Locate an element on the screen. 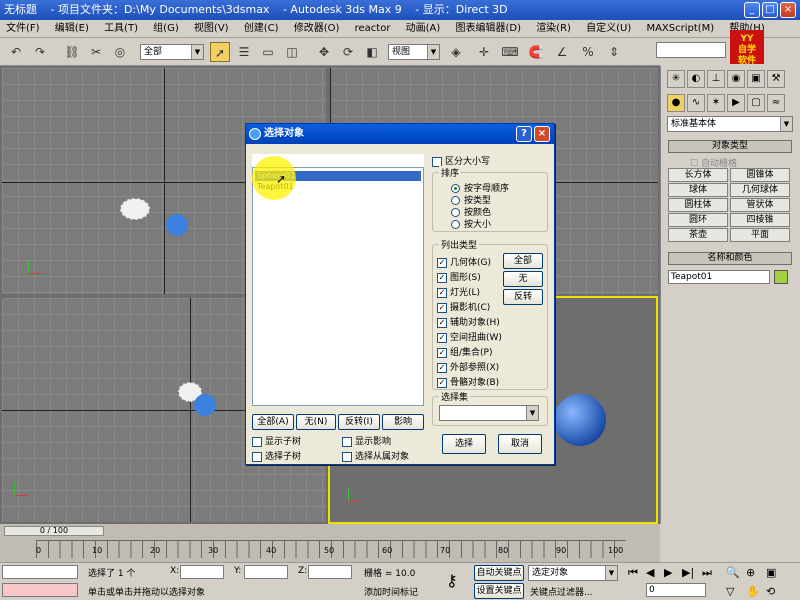 This screenshot has width=800, height=600. percent-snap-icon: % is located at coordinates (588, 52).